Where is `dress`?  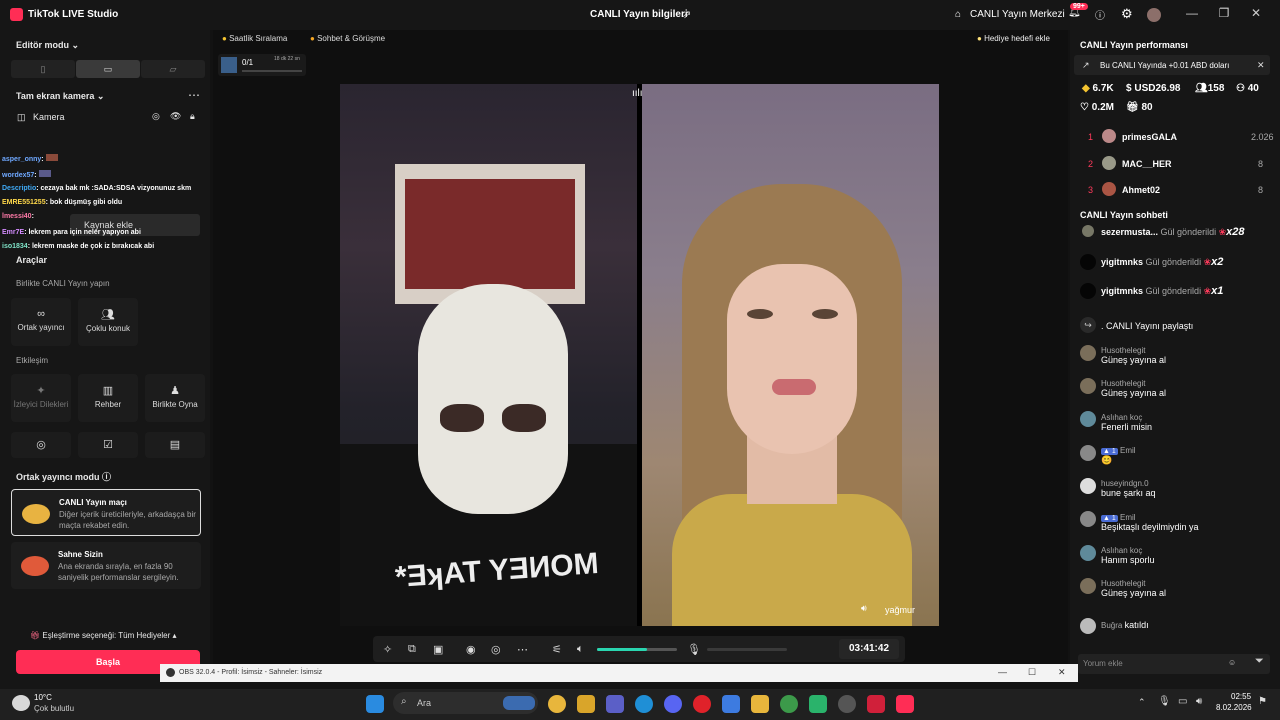 dress is located at coordinates (792, 560).